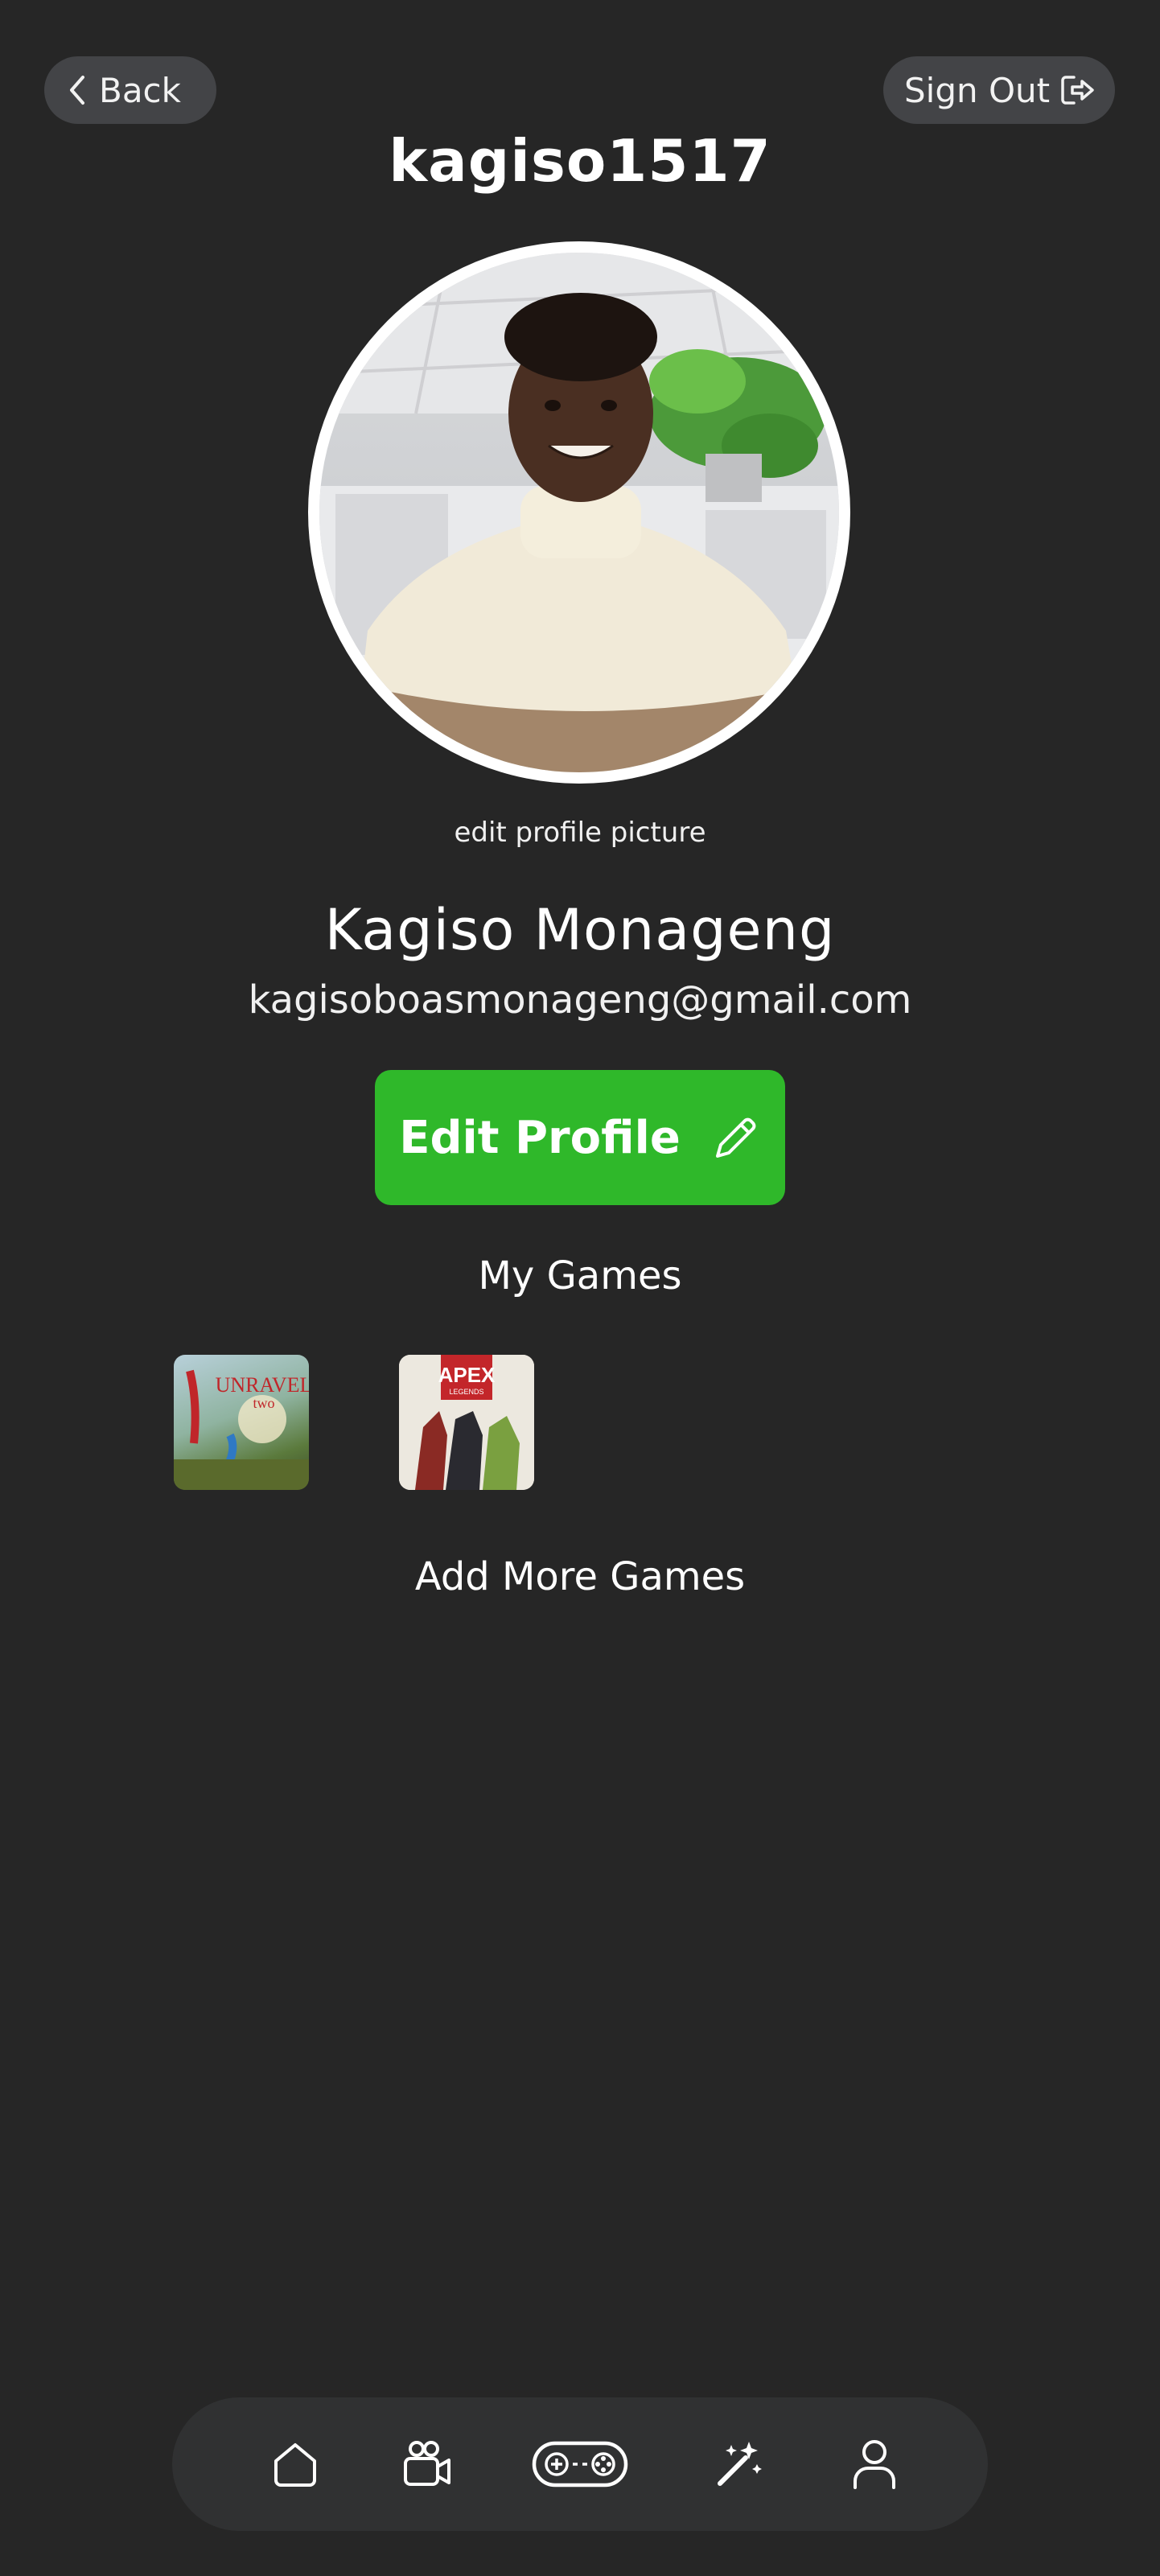  I want to click on svg-text: two, so click(264, 1403).